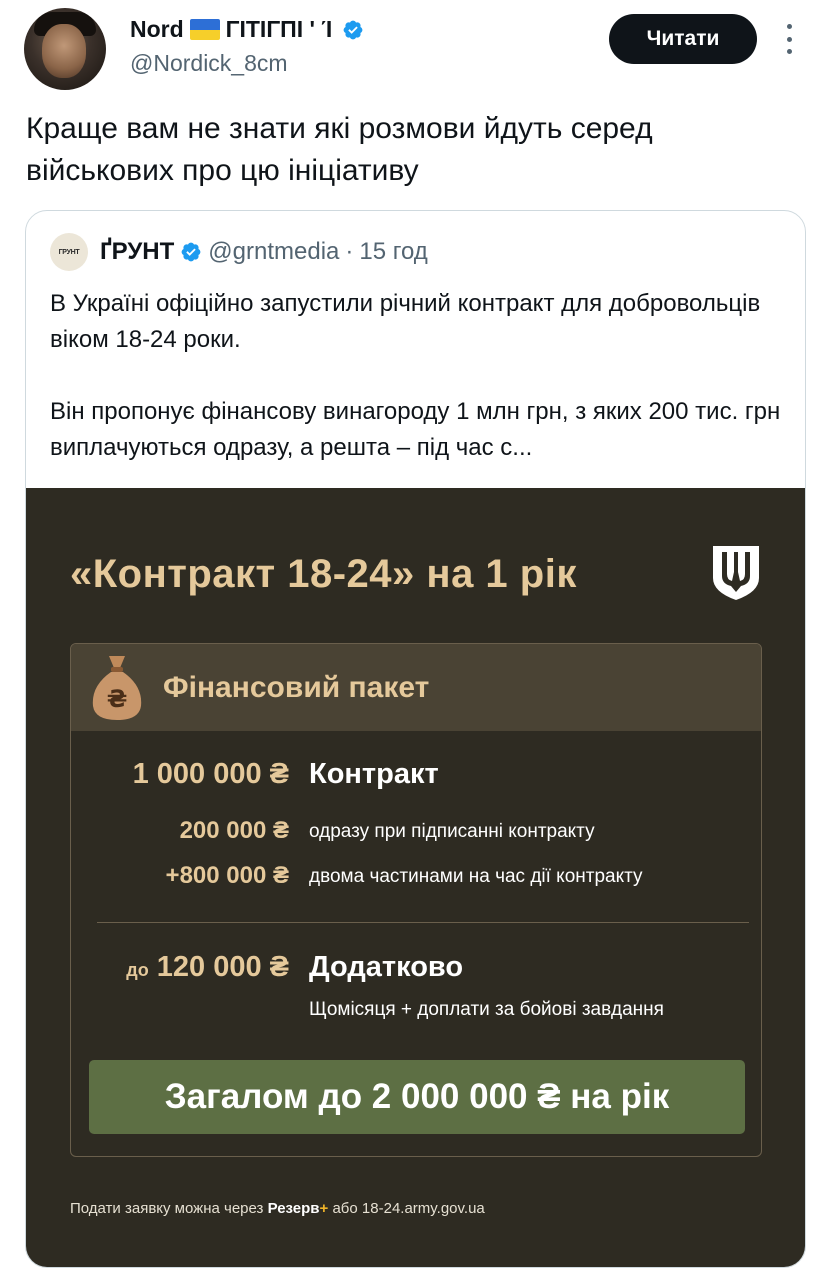 The height and width of the screenshot is (1280, 830). Describe the element at coordinates (273, 252) in the screenshot. I see `quote-author-handle: @grntmedia` at that location.